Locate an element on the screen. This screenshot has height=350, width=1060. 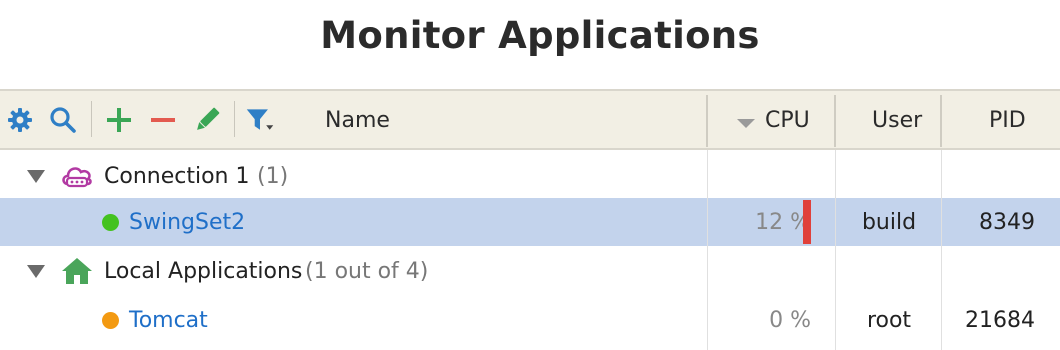
tree-row-group: Local Applications (1 out of 4) is located at coordinates (530, 271).